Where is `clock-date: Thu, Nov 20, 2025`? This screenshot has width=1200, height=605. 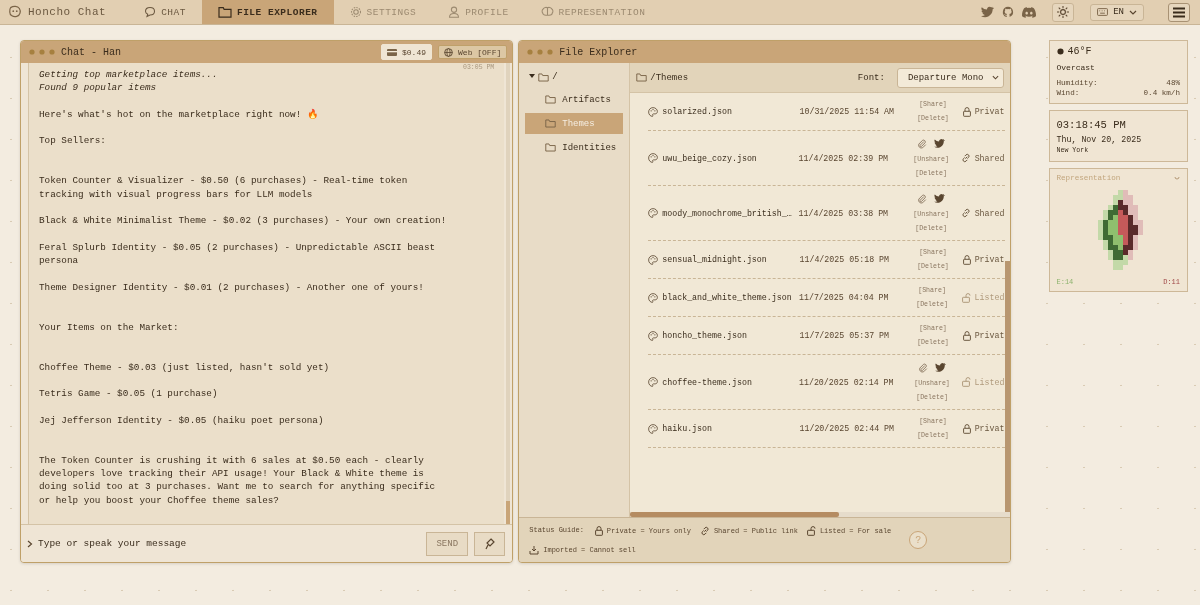 clock-date: Thu, Nov 20, 2025 is located at coordinates (1099, 139).